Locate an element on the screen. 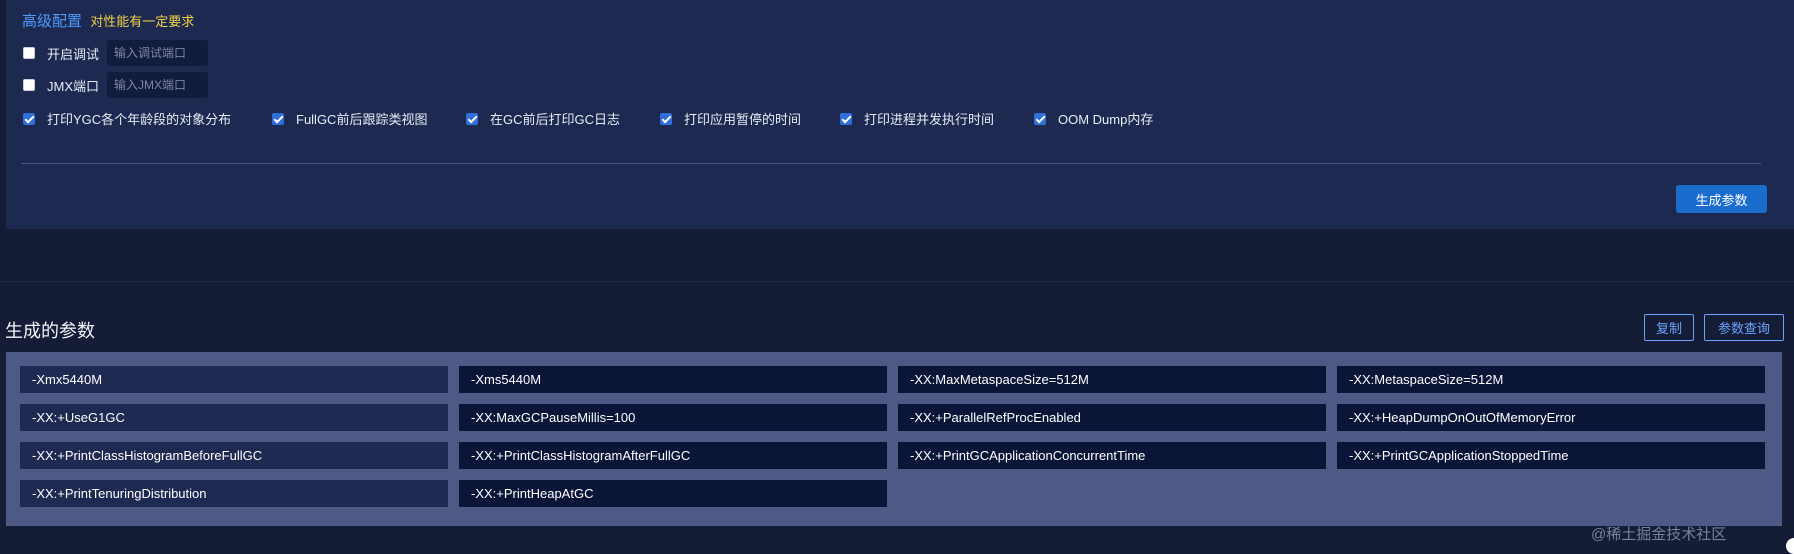 The image size is (1794, 554). param-item: -XX:MaxGCPauseMillis=100 is located at coordinates (673, 417).